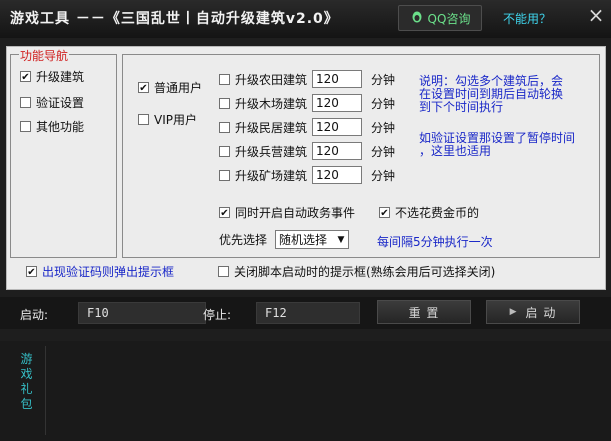  Describe the element at coordinates (223, 271) in the screenshot. I see `close-startup-prompt-checkbox` at that location.